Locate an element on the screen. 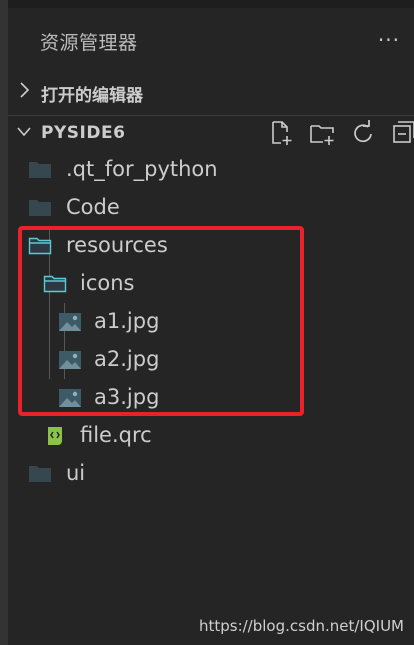  new-file-icon is located at coordinates (281, 133).